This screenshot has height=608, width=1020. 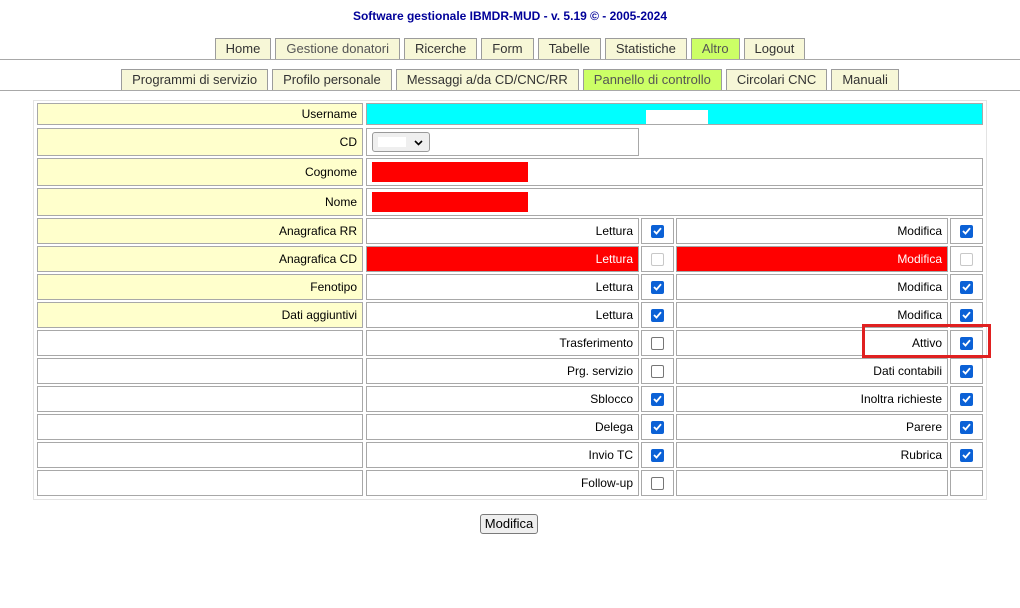 I want to click on permission-label: Attivo, so click(x=812, y=343).